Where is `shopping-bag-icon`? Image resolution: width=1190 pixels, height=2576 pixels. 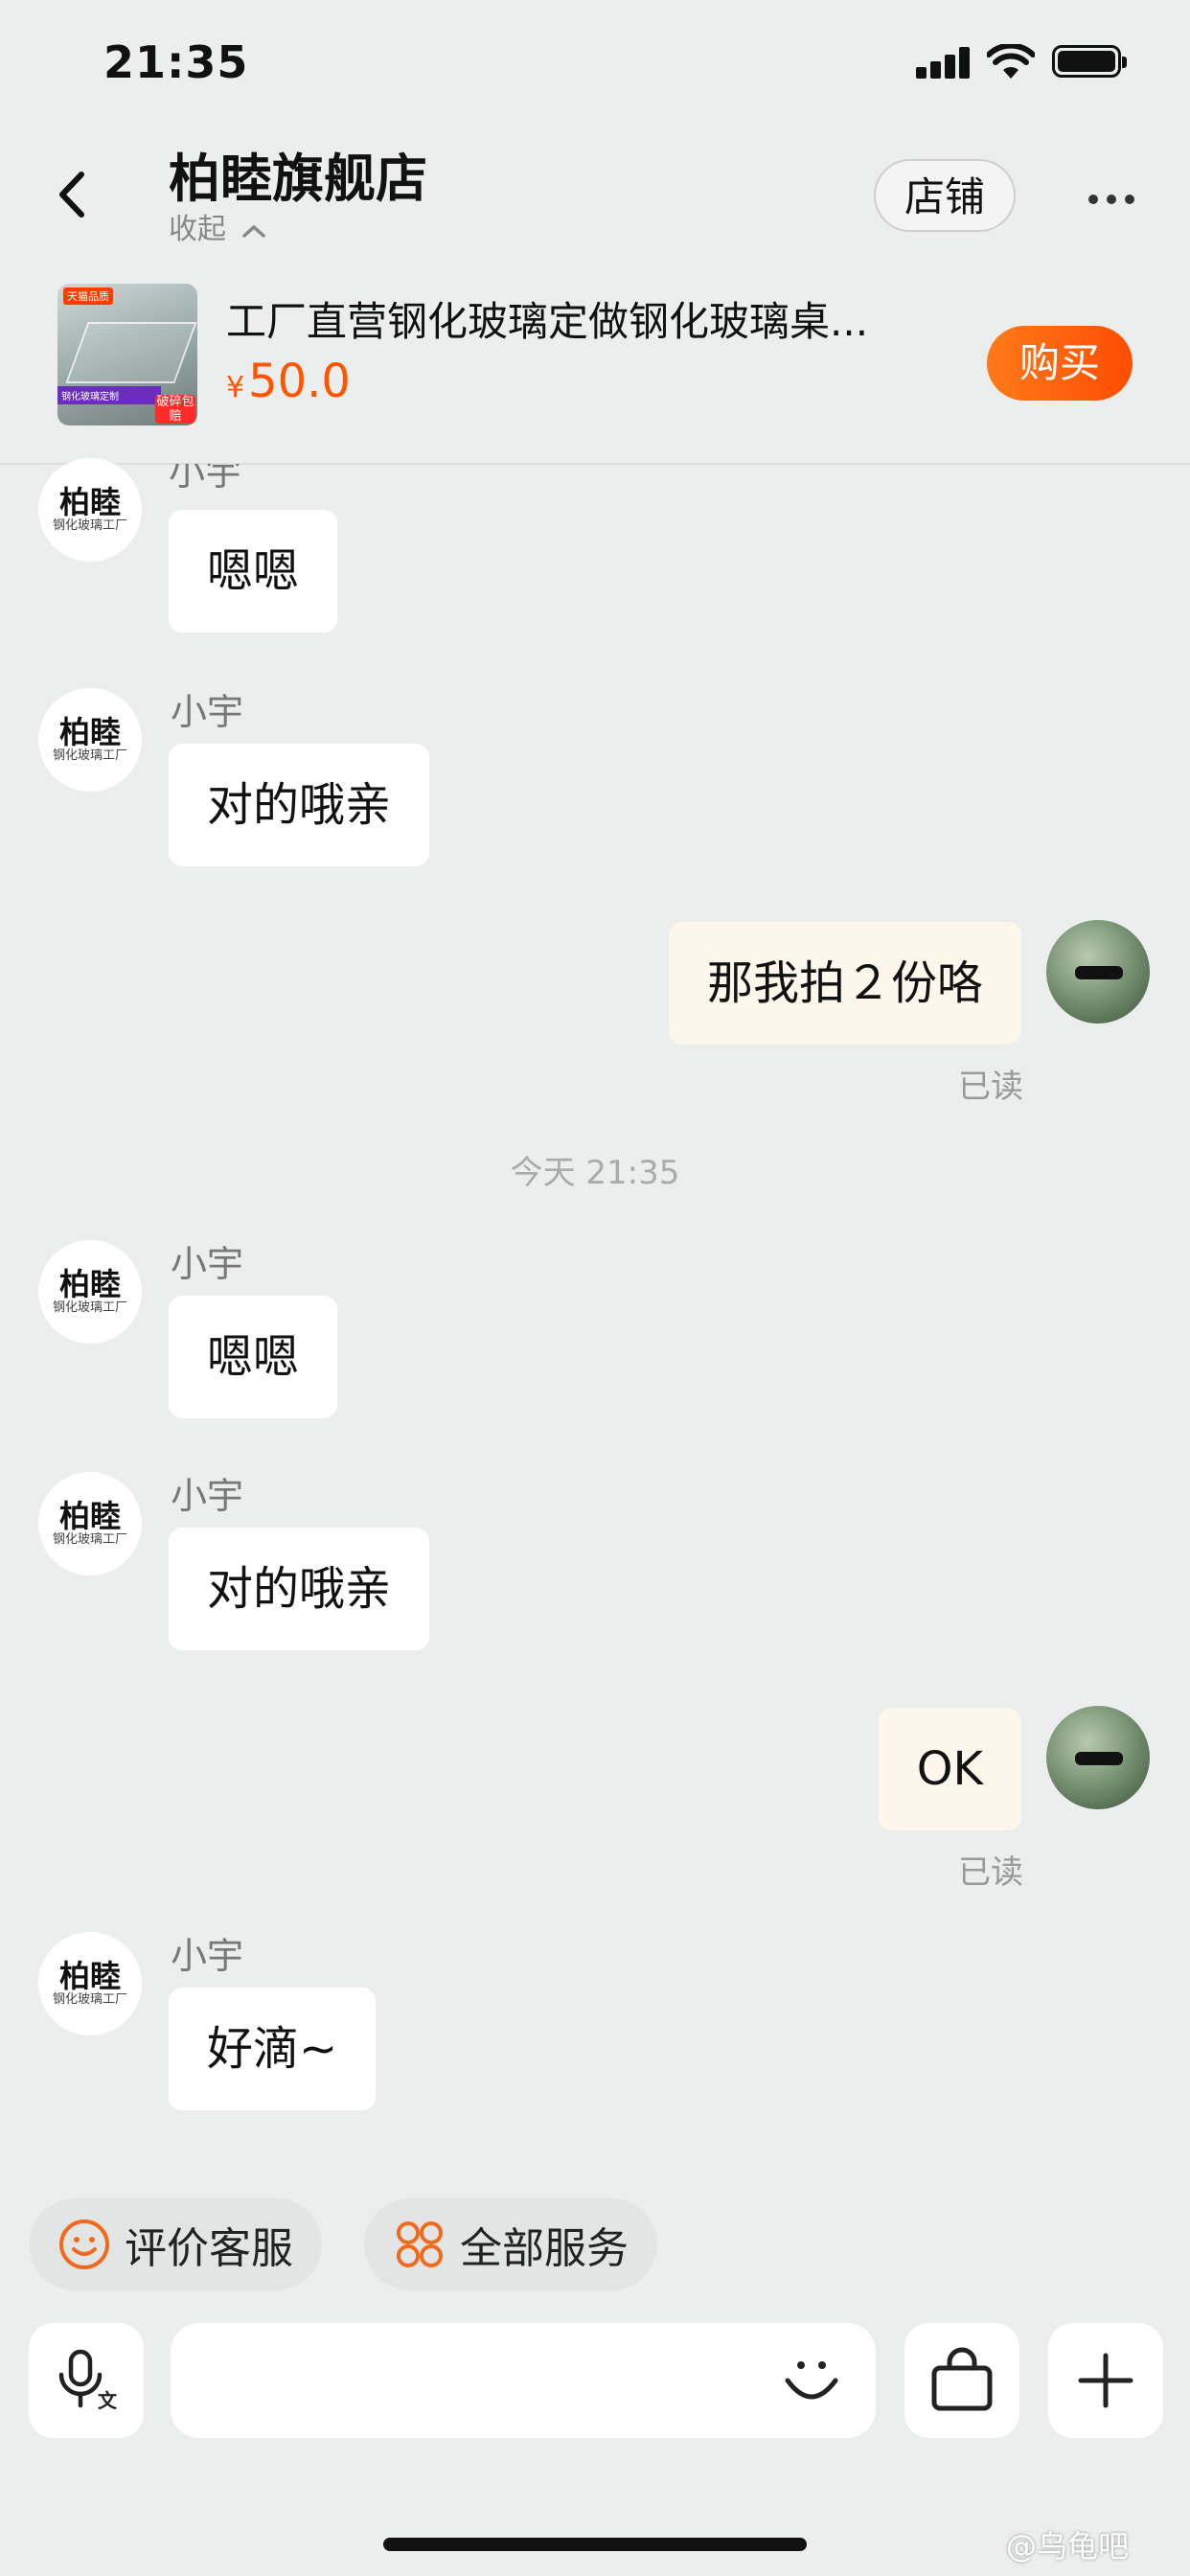 shopping-bag-icon is located at coordinates (962, 2379).